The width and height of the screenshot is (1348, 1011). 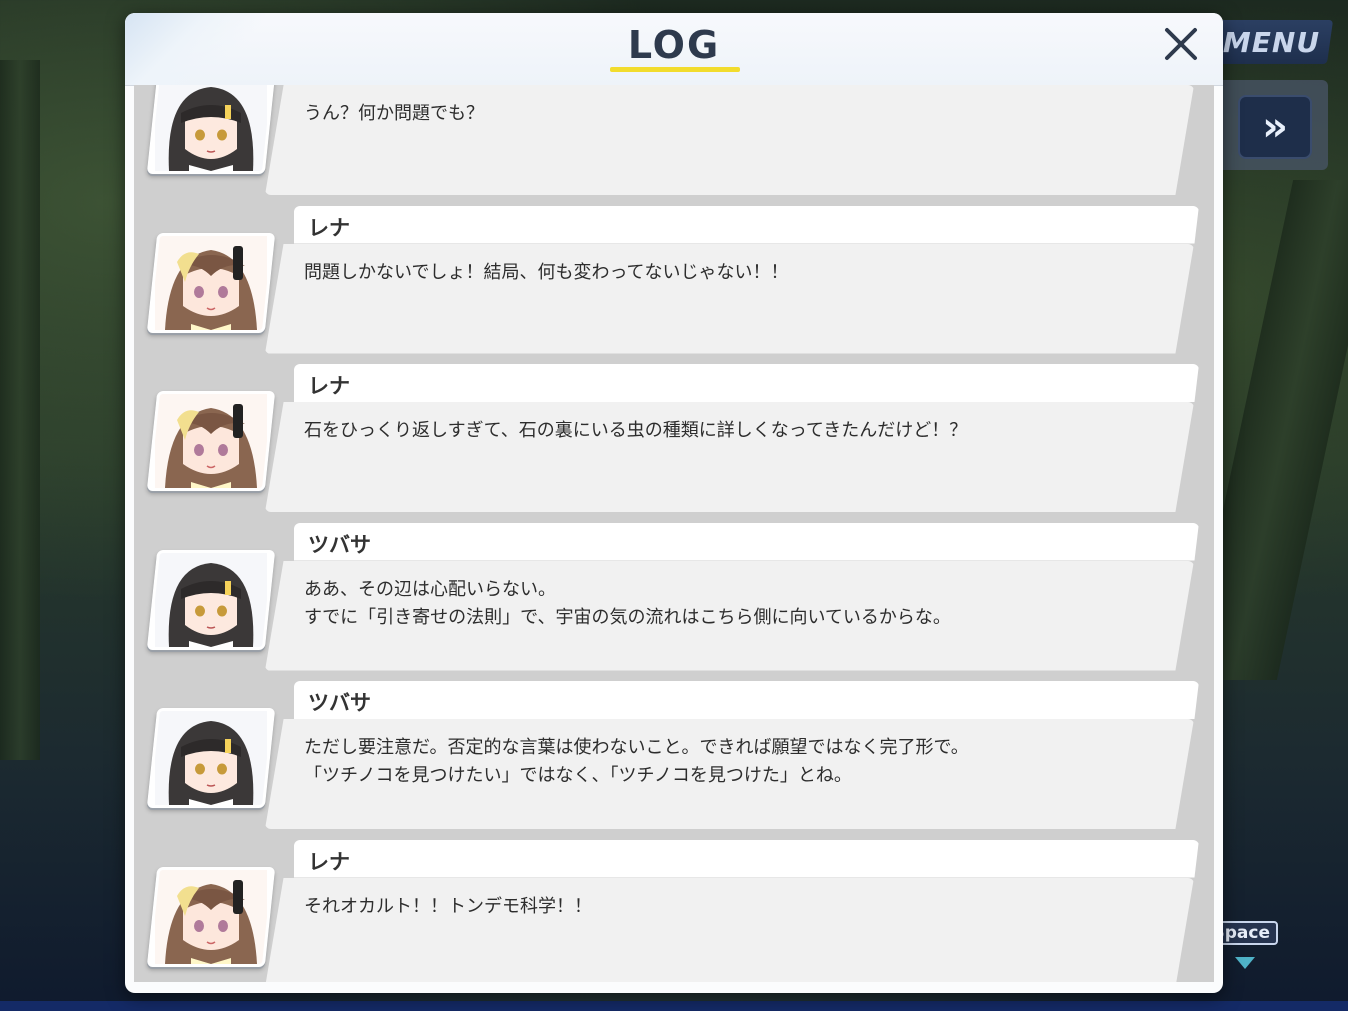 I want to click on message-line: ただし要注意だ。否定的な言葉は使わないこと。できれば願望ではなく完了形で。, so click(x=636, y=747).